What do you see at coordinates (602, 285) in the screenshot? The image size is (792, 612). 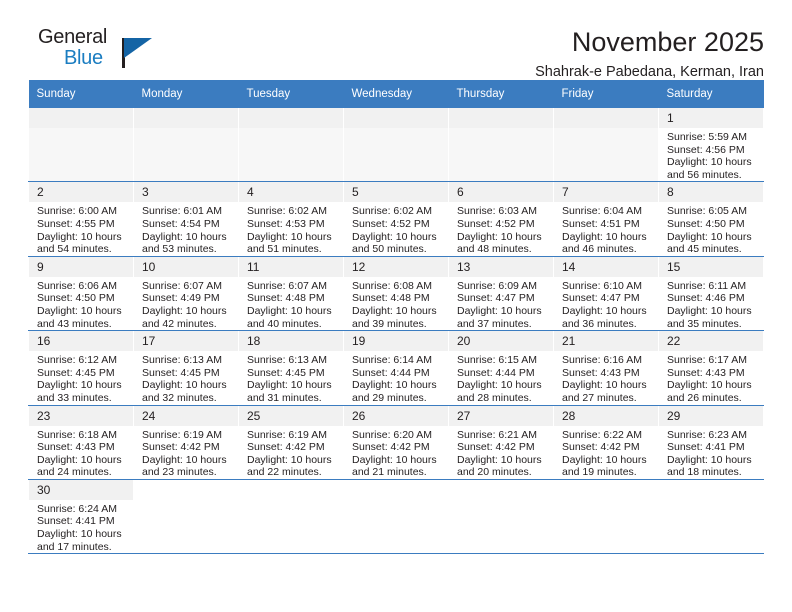 I see `sunrise-text: Sunrise: 6:10 AM` at bounding box center [602, 285].